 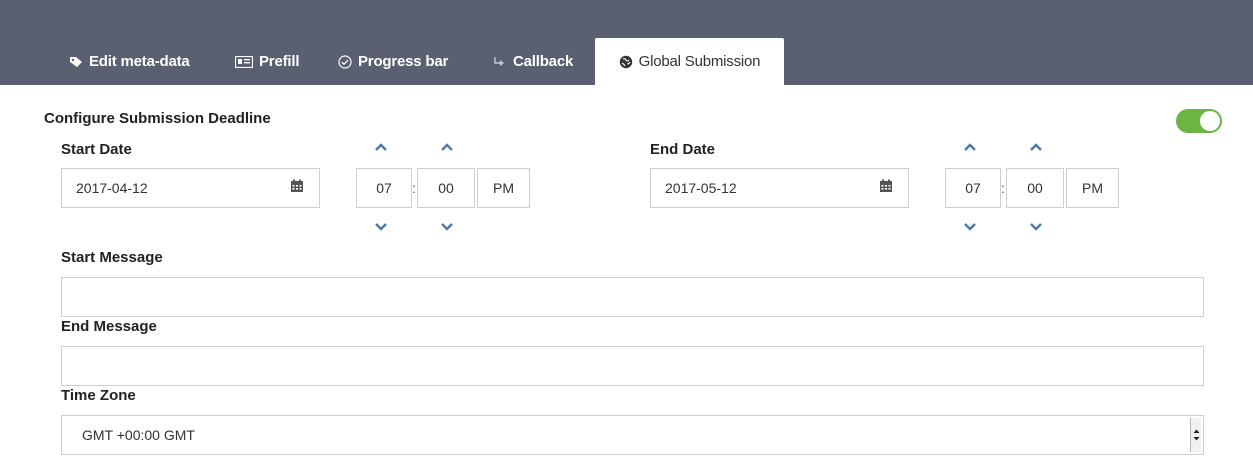 What do you see at coordinates (1210, 121) in the screenshot?
I see `toggle-knob` at bounding box center [1210, 121].